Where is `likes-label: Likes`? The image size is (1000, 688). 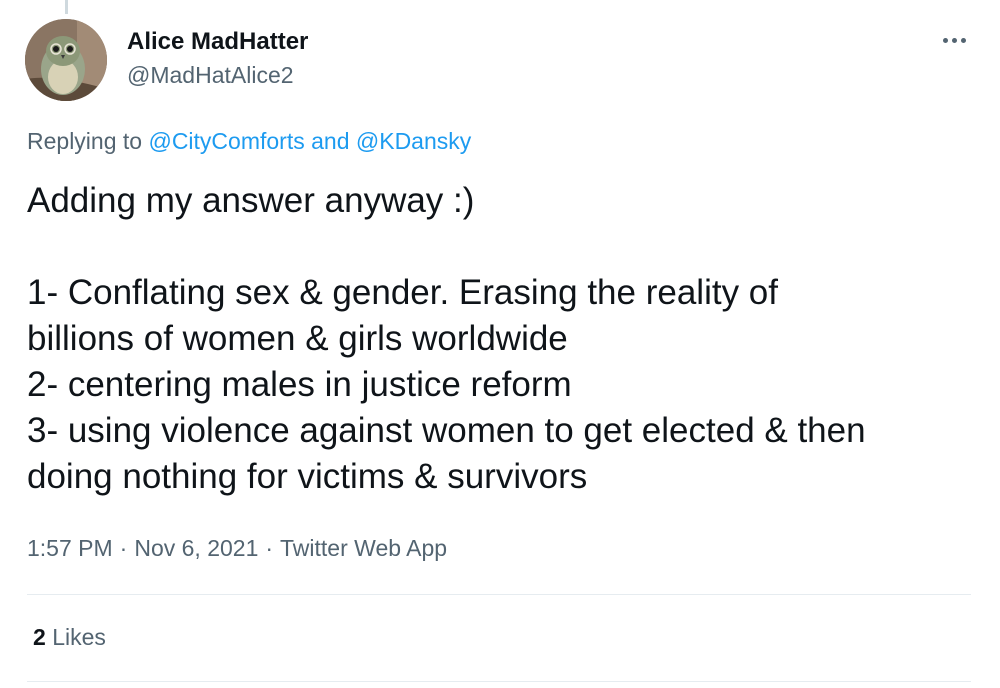
likes-label: Likes is located at coordinates (79, 637).